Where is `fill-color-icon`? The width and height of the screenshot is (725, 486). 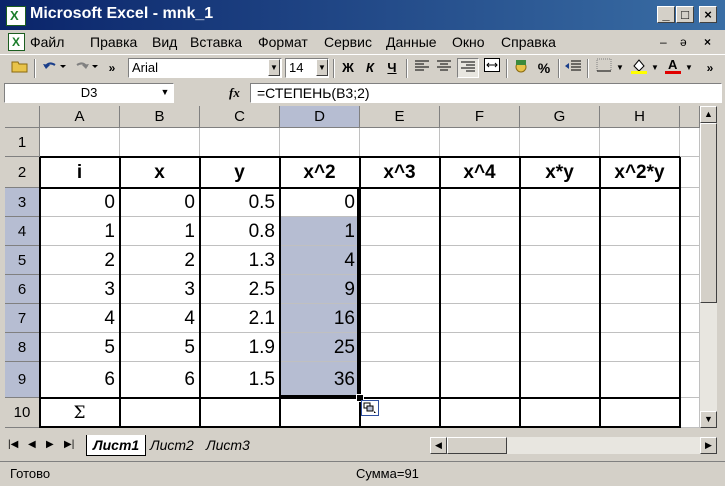
fill-color-icon is located at coordinates (639, 68).